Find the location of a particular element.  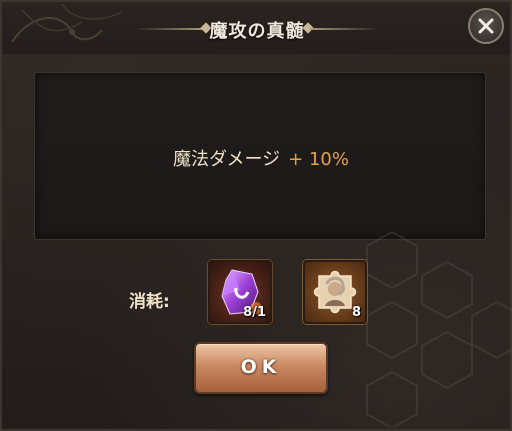

close-icon is located at coordinates (486, 26).